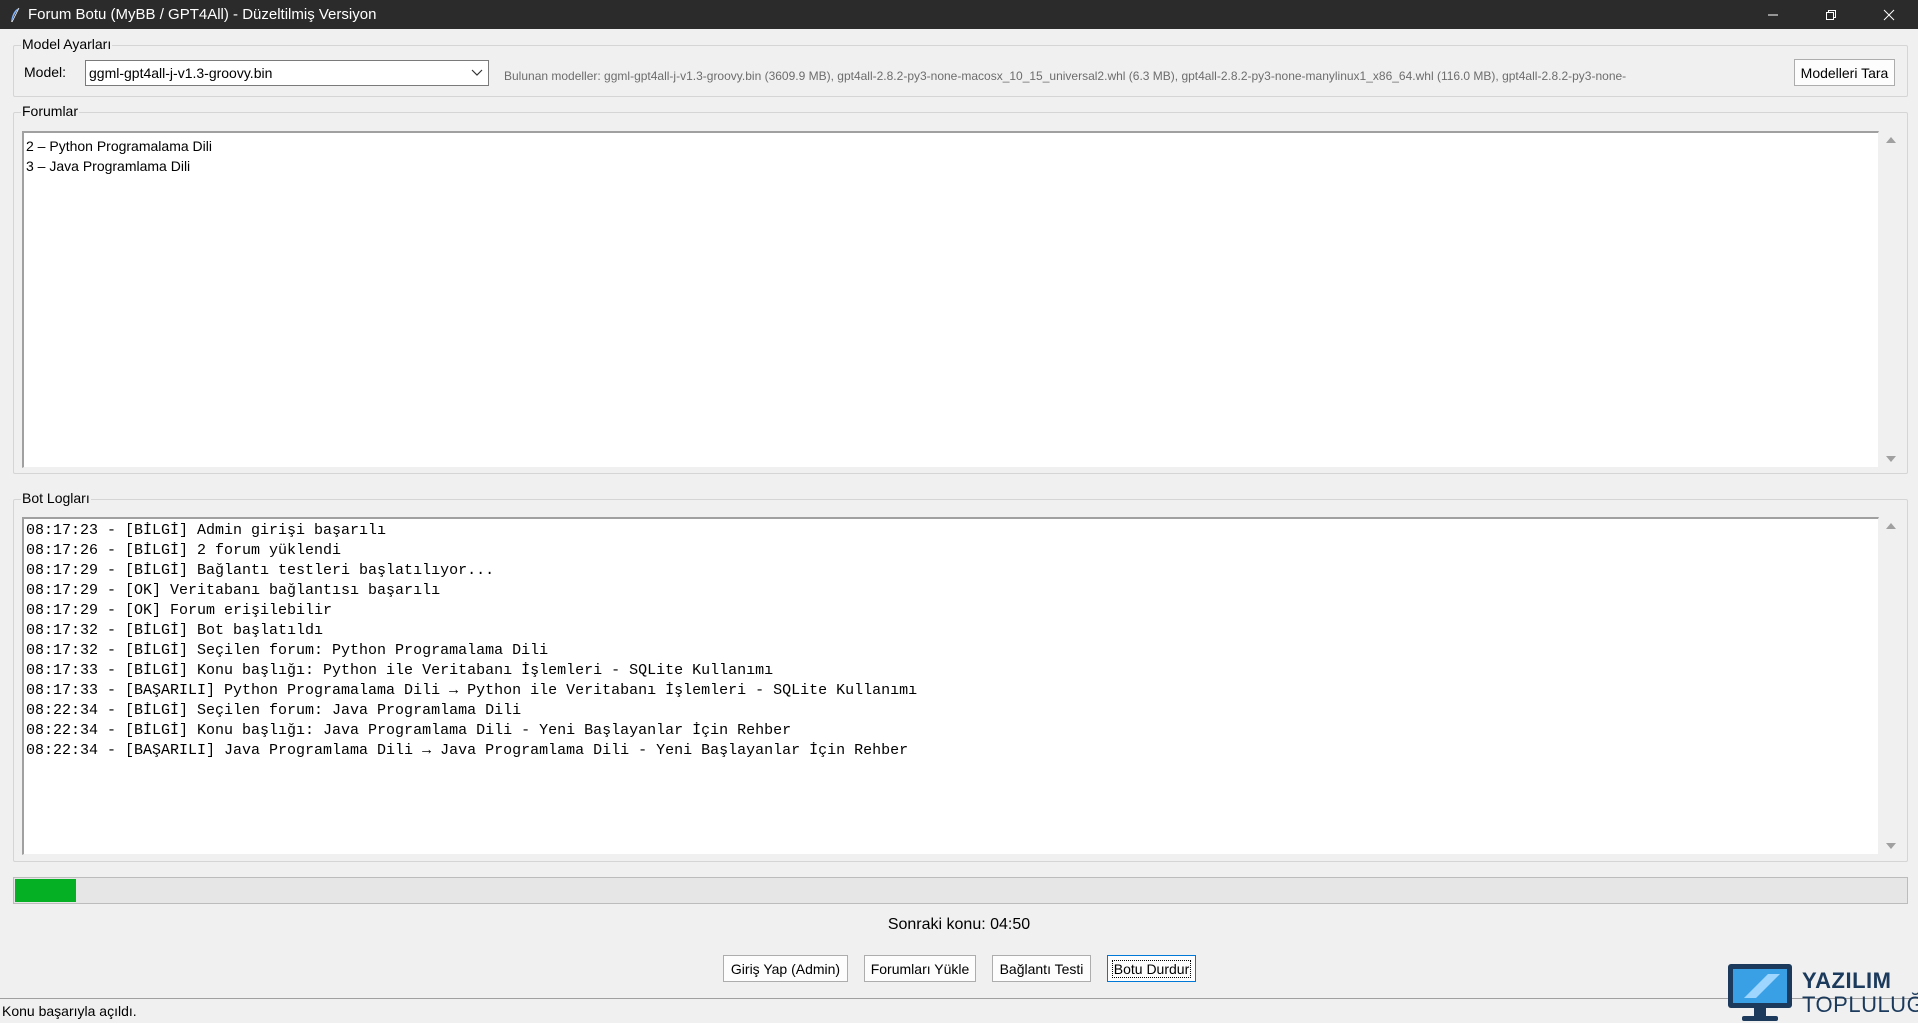  Describe the element at coordinates (67, 44) in the screenshot. I see `model-settings-label: Model Ayarları` at that location.